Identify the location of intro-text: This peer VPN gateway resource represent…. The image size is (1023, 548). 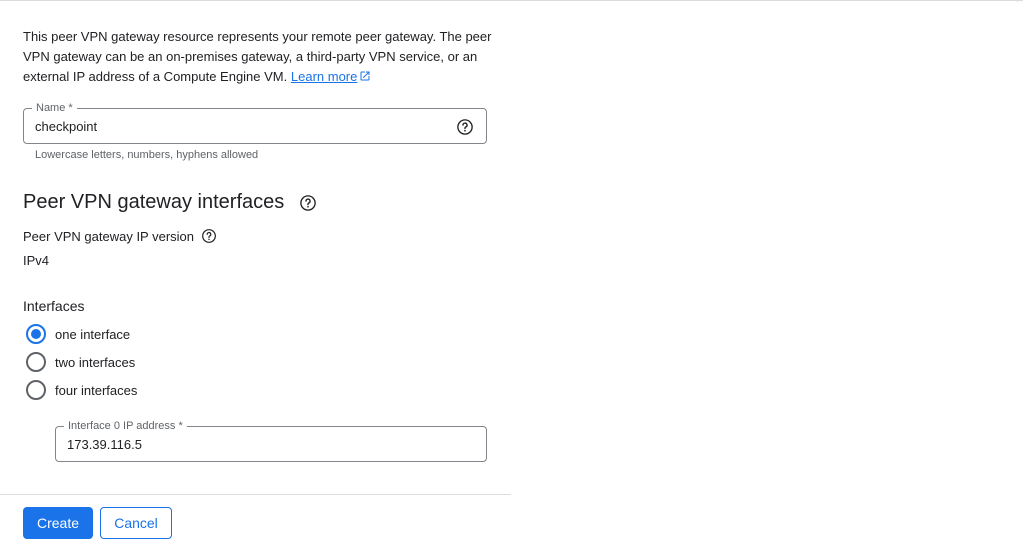
(258, 57).